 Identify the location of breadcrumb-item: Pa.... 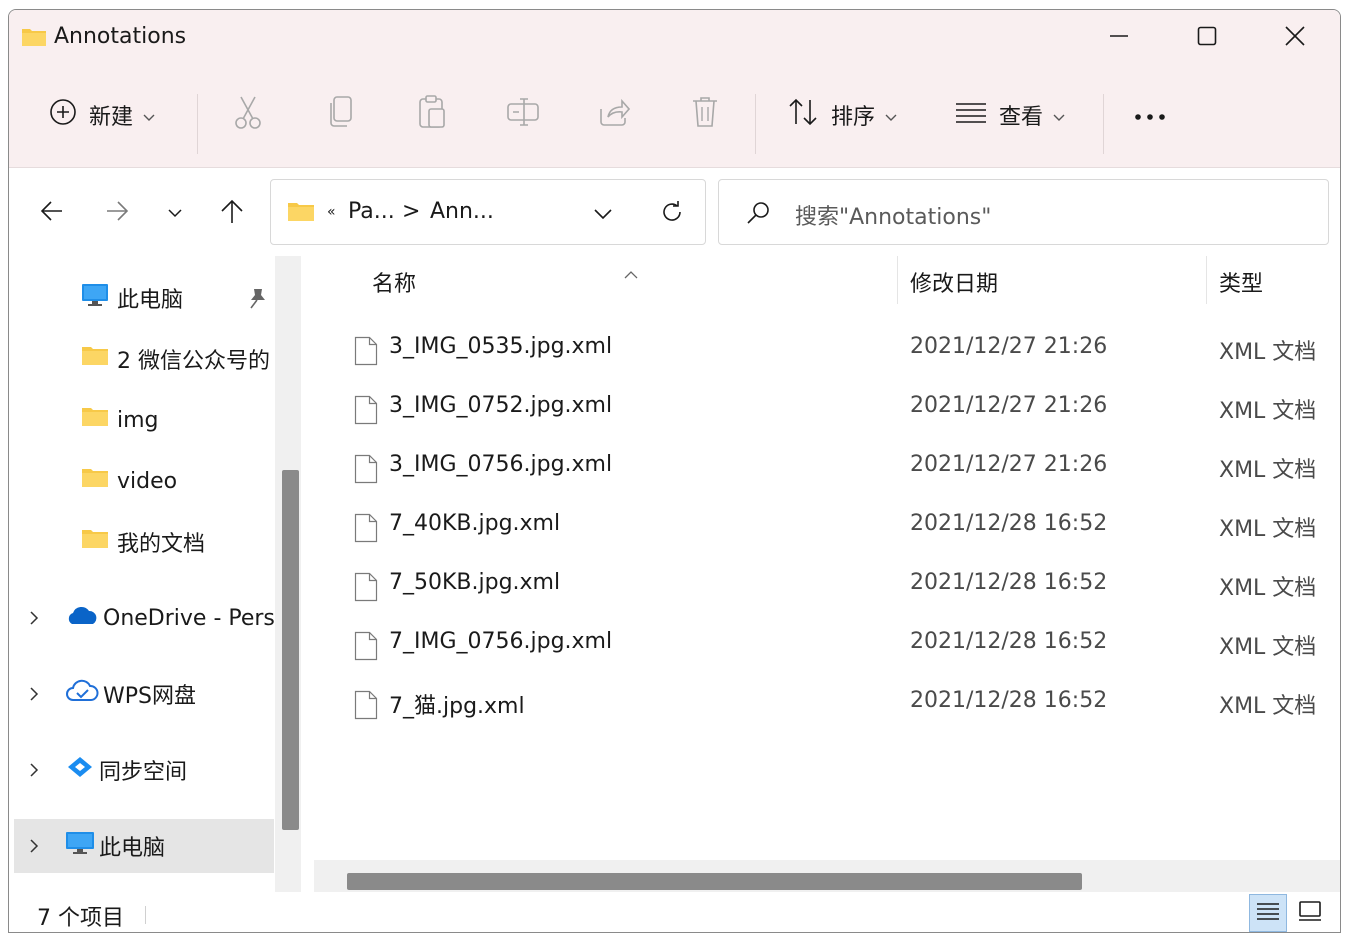
(371, 211).